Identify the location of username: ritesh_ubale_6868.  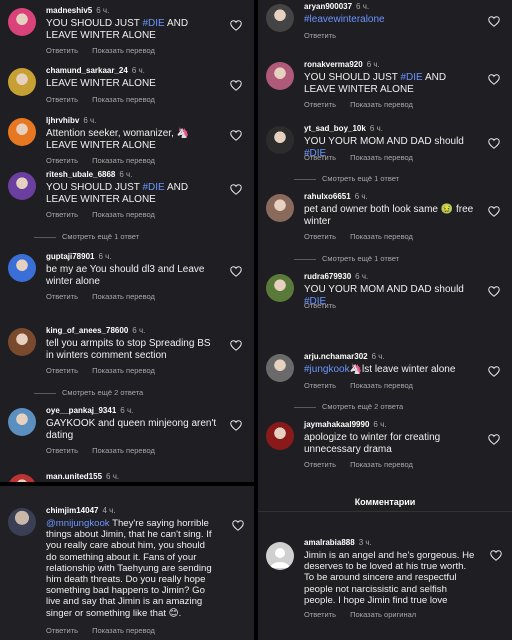
(80, 174).